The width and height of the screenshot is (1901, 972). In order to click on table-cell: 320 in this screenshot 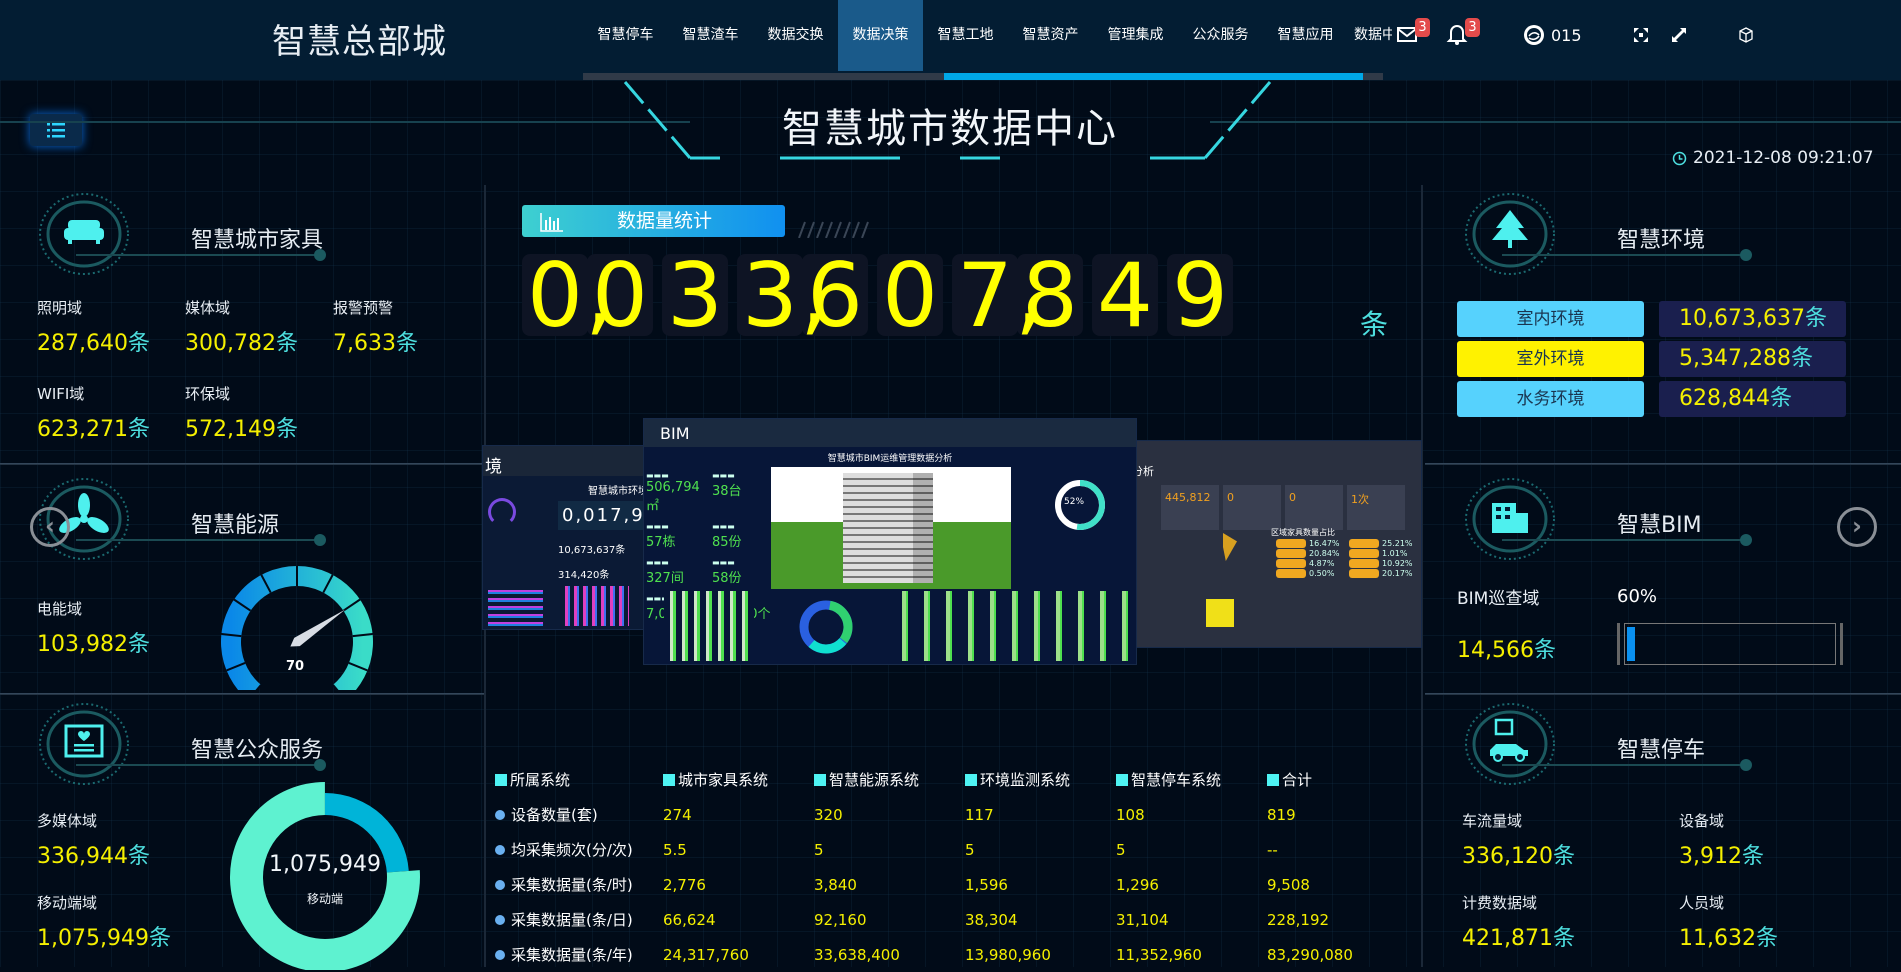, I will do `click(889, 814)`.